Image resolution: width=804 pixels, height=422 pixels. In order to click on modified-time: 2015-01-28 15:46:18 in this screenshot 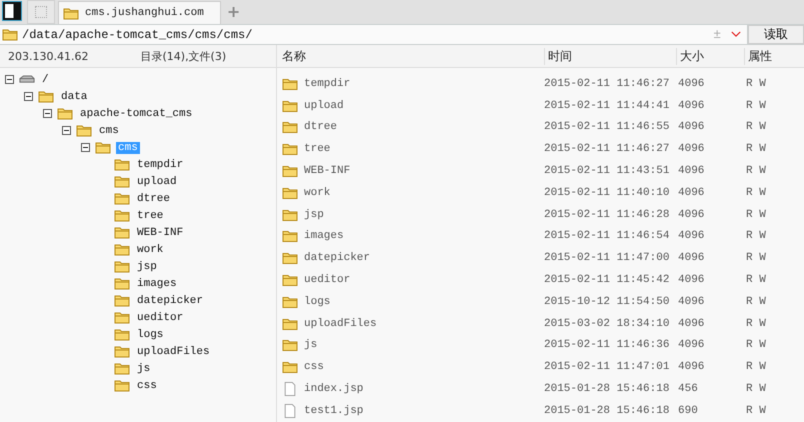, I will do `click(607, 389)`.